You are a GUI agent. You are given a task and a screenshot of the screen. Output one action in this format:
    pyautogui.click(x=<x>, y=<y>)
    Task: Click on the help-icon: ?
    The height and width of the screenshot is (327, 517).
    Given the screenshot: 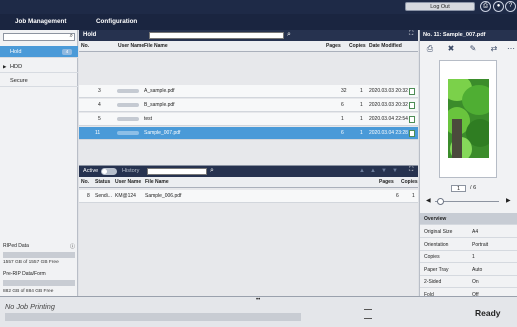 What is the action you would take?
    pyautogui.click(x=510, y=6)
    